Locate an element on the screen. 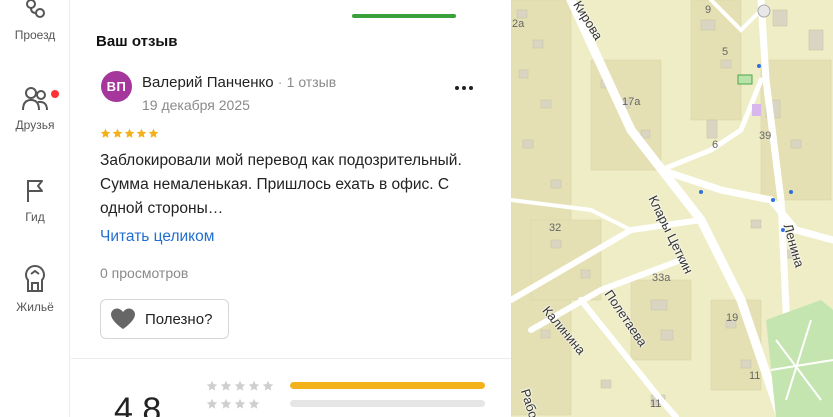 This screenshot has width=833, height=417. notification-dot is located at coordinates (55, 94).